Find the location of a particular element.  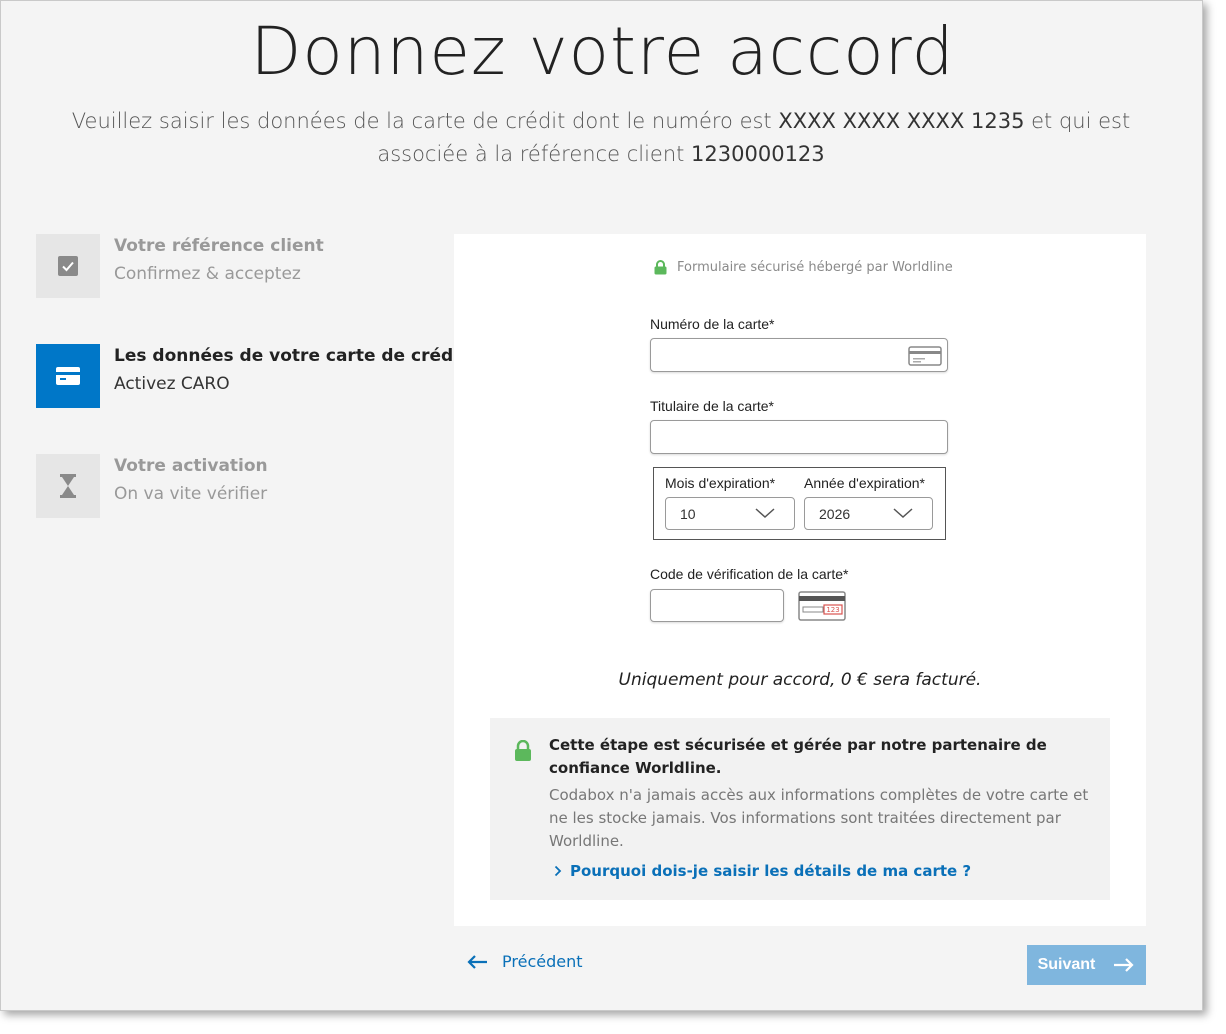

arrow-right-icon is located at coordinates (1124, 965).